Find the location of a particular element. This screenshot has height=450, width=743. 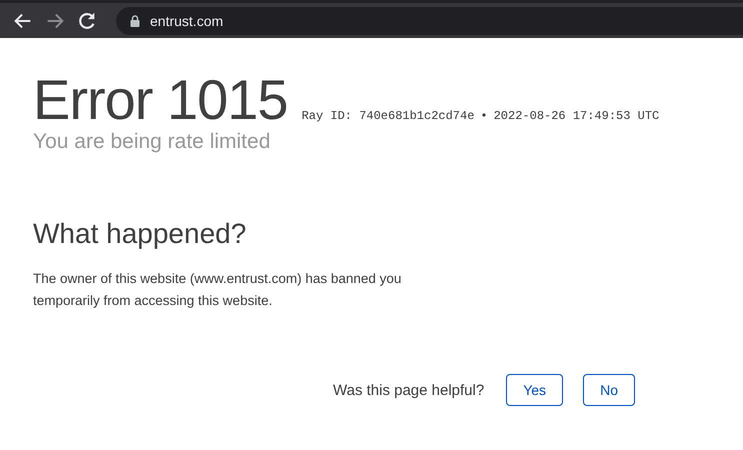

error-subtitle: You are being rate limited is located at coordinates (152, 142).